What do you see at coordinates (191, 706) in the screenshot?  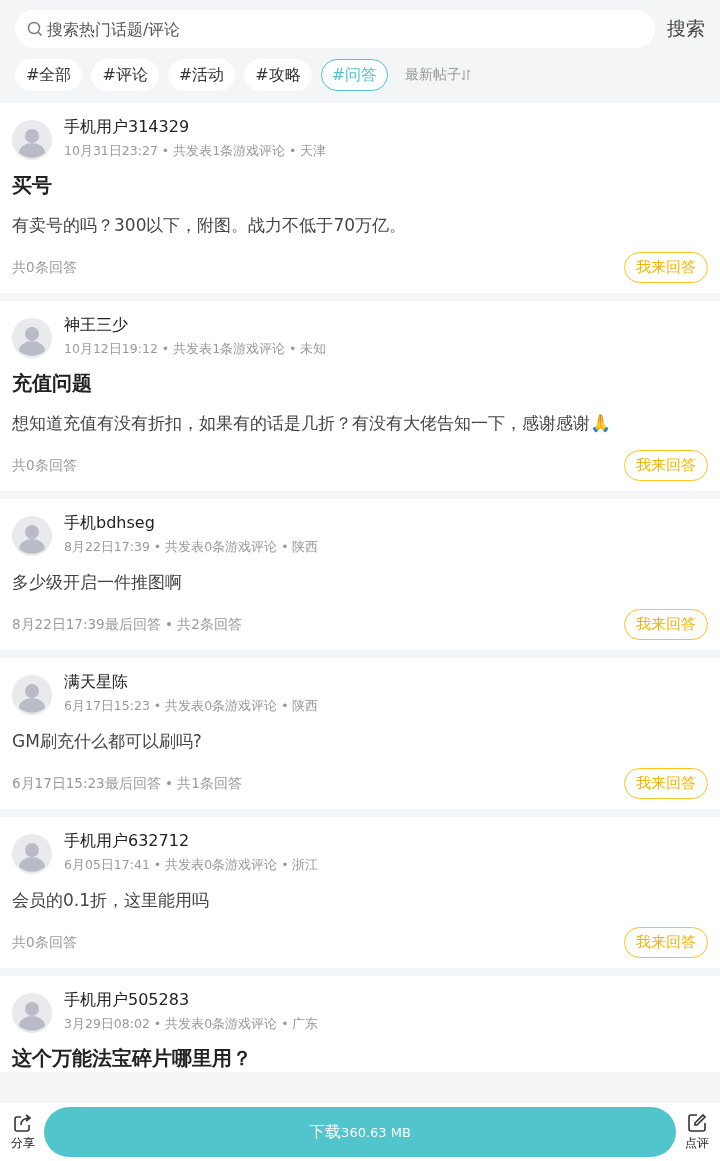 I see `post-meta: 6月17日15:23 • 共发表0条游戏评论 • 陕西` at bounding box center [191, 706].